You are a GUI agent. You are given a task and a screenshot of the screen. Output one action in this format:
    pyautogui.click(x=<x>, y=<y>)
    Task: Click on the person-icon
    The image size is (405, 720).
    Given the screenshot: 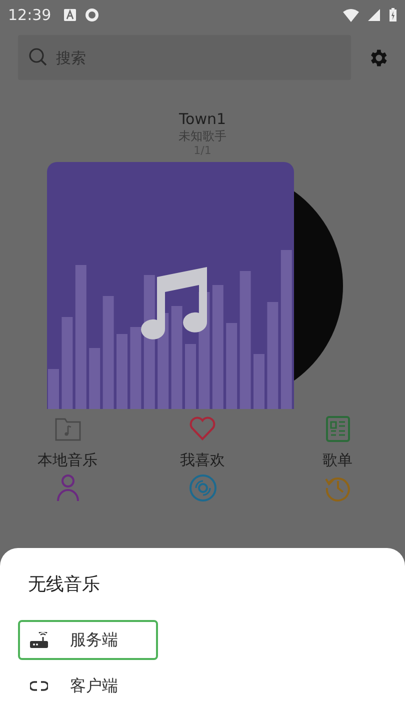 What is the action you would take?
    pyautogui.click(x=68, y=488)
    